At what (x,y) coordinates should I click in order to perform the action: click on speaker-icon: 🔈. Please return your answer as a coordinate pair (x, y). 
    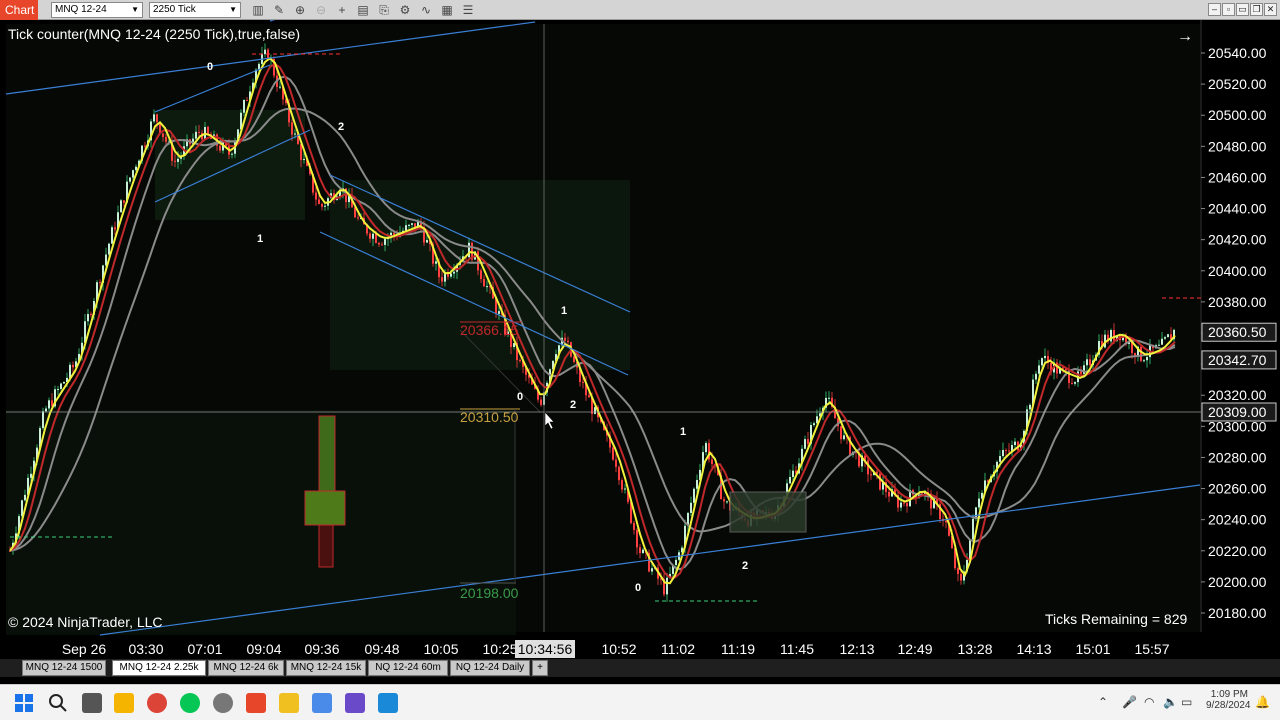
    Looking at the image, I should click on (1170, 702).